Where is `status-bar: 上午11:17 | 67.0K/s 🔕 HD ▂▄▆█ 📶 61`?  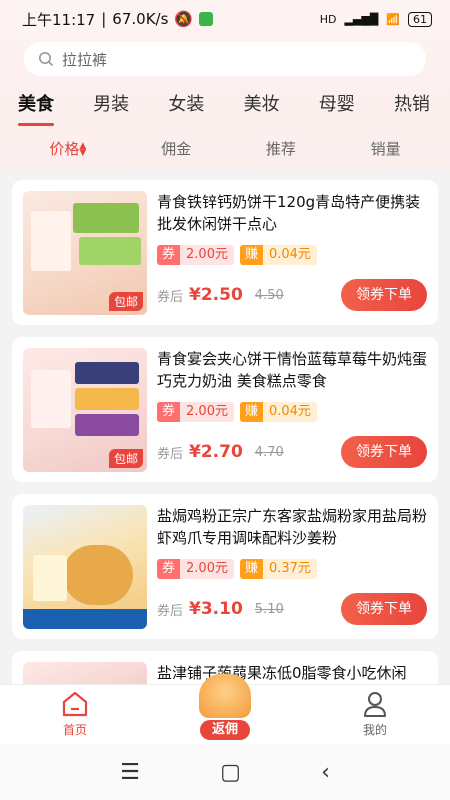 status-bar: 上午11:17 | 67.0K/s 🔕 HD ▂▄▆█ 📶 61 is located at coordinates (225, 19).